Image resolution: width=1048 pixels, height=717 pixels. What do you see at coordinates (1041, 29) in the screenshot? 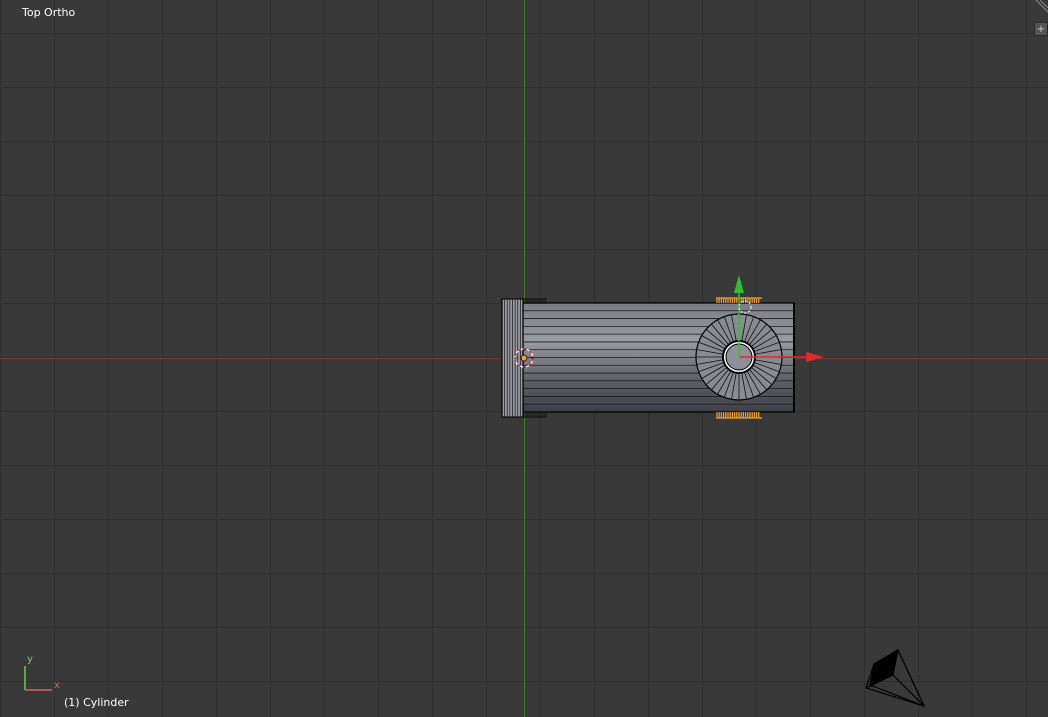
I see `properties-toggle-button: +` at bounding box center [1041, 29].